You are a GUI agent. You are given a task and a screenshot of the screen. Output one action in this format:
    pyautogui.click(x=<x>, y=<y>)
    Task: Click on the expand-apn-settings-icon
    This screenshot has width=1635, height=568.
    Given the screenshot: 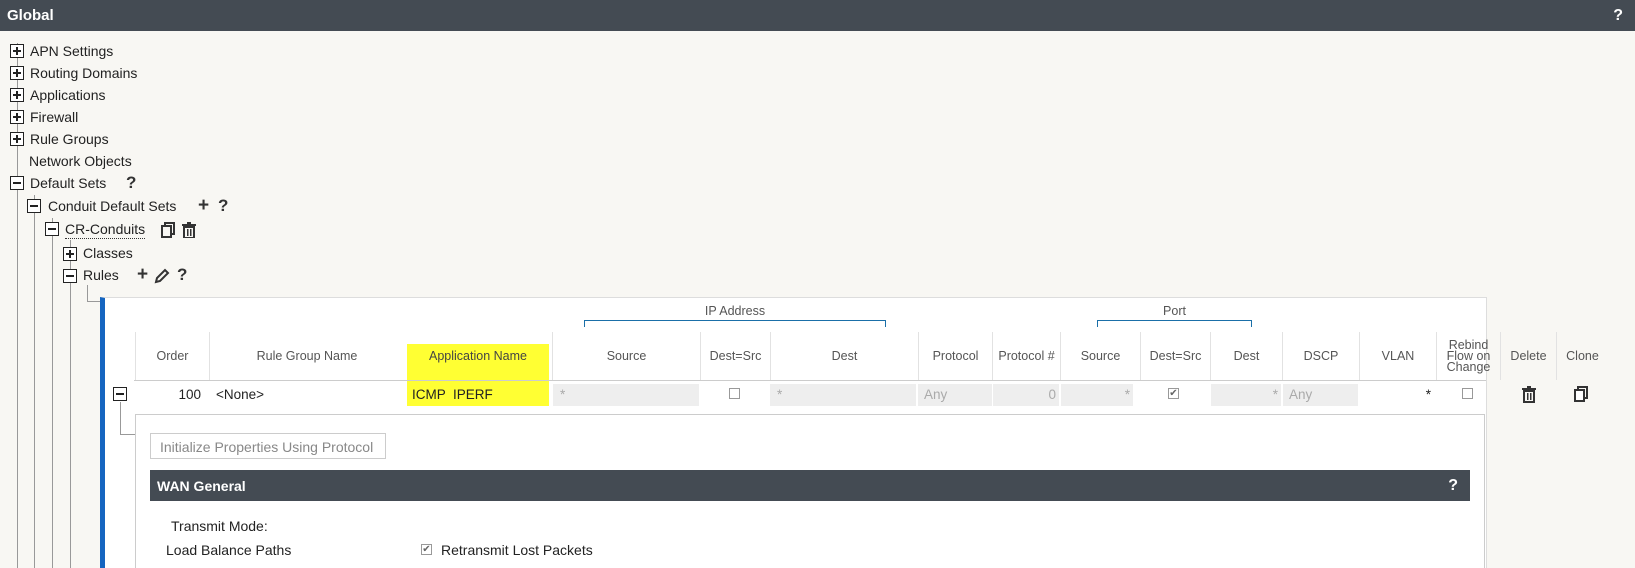 What is the action you would take?
    pyautogui.click(x=17, y=51)
    